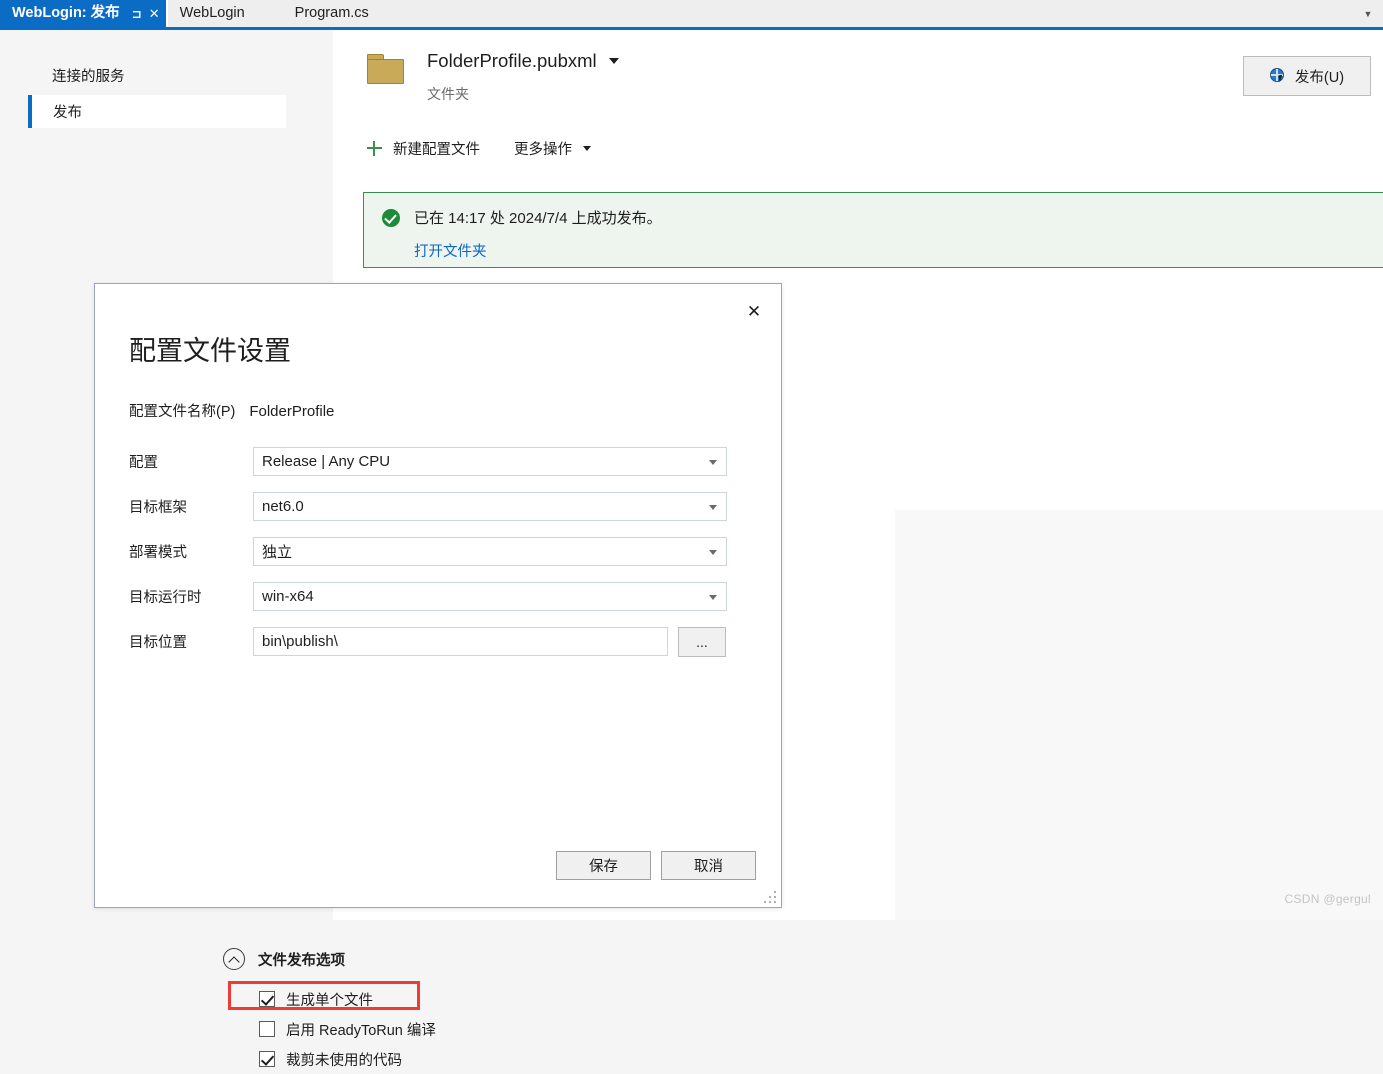 This screenshot has height=1074, width=1383. Describe the element at coordinates (158, 643) in the screenshot. I see `field-target-location-label: 目标位置` at that location.